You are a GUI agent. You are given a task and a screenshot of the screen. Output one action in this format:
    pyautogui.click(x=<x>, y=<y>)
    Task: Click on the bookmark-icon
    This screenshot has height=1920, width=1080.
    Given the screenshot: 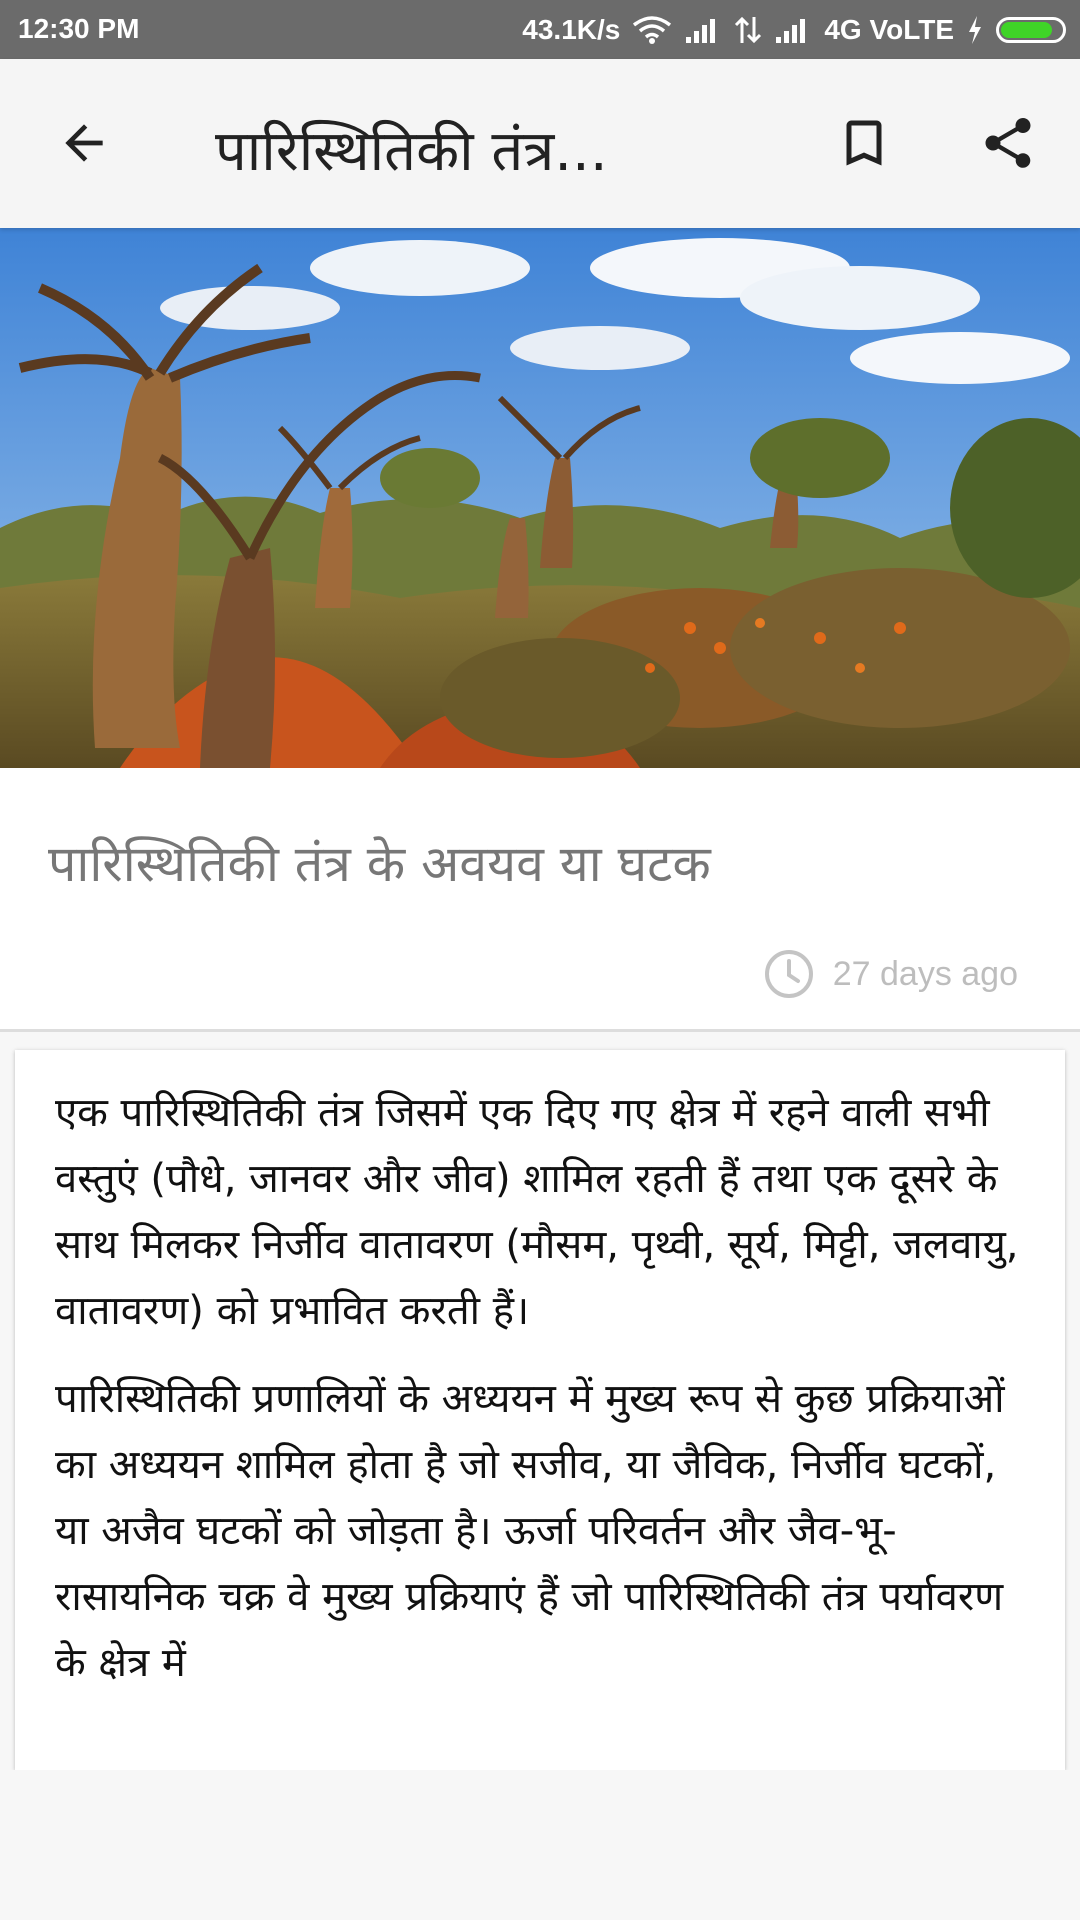 What is the action you would take?
    pyautogui.click(x=864, y=143)
    